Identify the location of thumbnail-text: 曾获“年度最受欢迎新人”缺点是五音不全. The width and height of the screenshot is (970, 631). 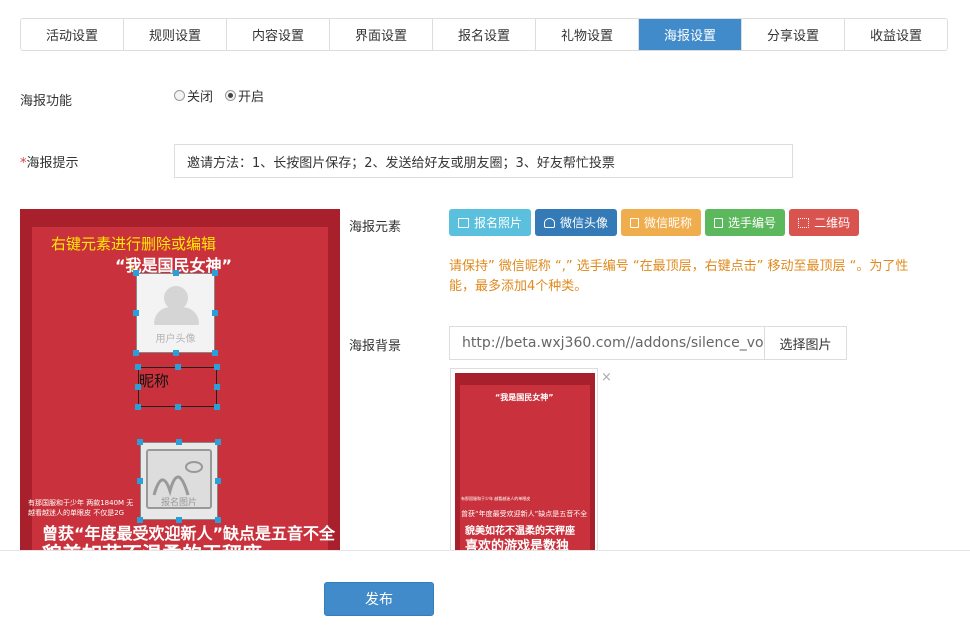
(524, 514).